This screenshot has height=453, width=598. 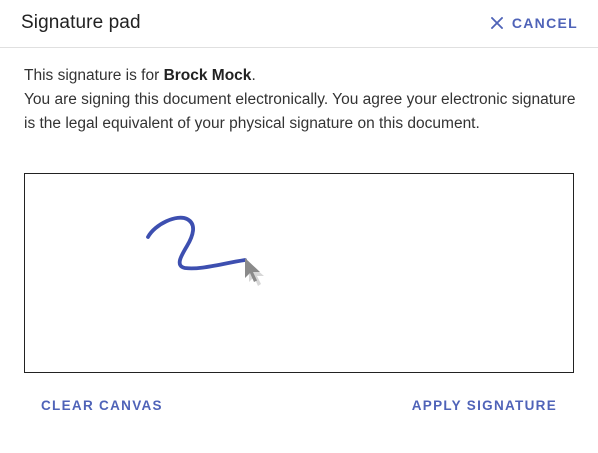 What do you see at coordinates (299, 24) in the screenshot?
I see `dialog-header: Signature pad CANCEL` at bounding box center [299, 24].